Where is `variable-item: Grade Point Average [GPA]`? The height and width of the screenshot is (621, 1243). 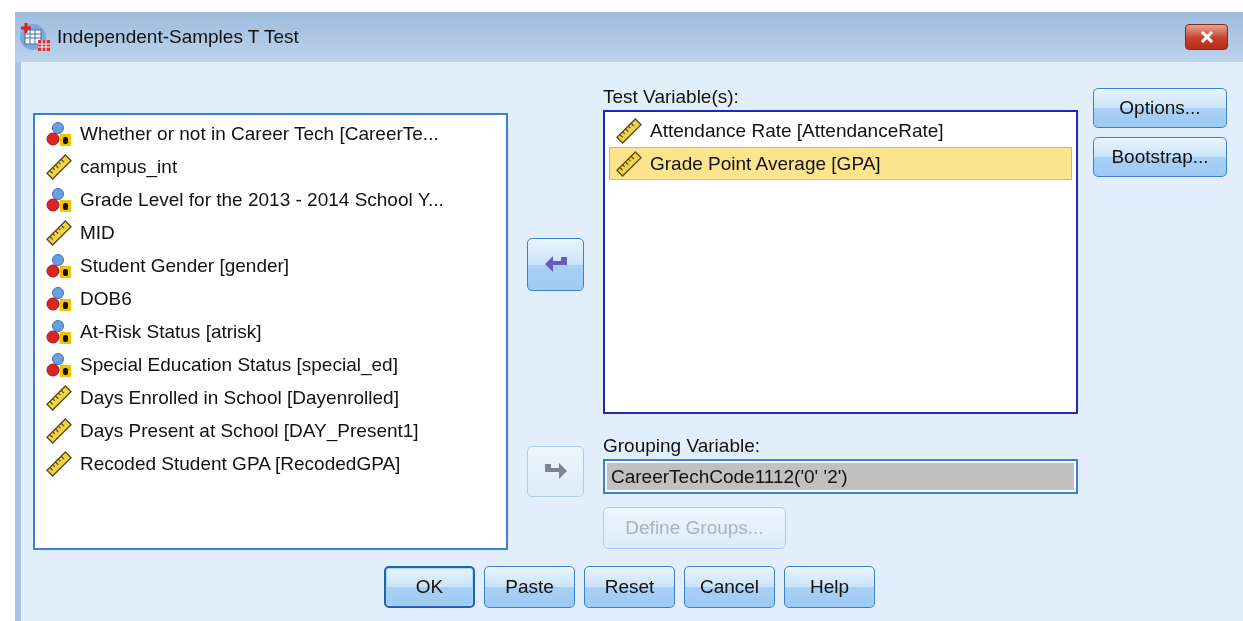 variable-item: Grade Point Average [GPA] is located at coordinates (840, 163).